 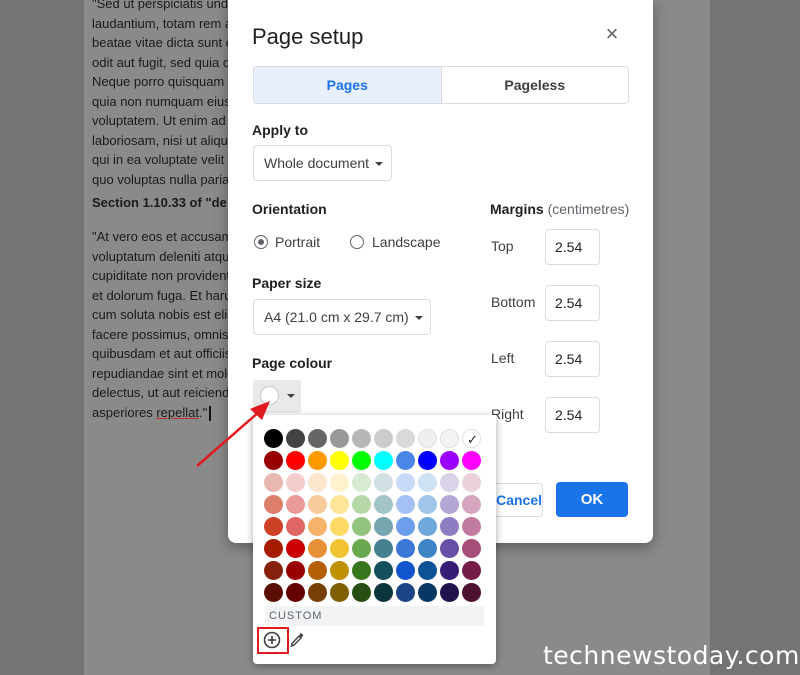 I want to click on colour-swatch: ✓, so click(x=471, y=438).